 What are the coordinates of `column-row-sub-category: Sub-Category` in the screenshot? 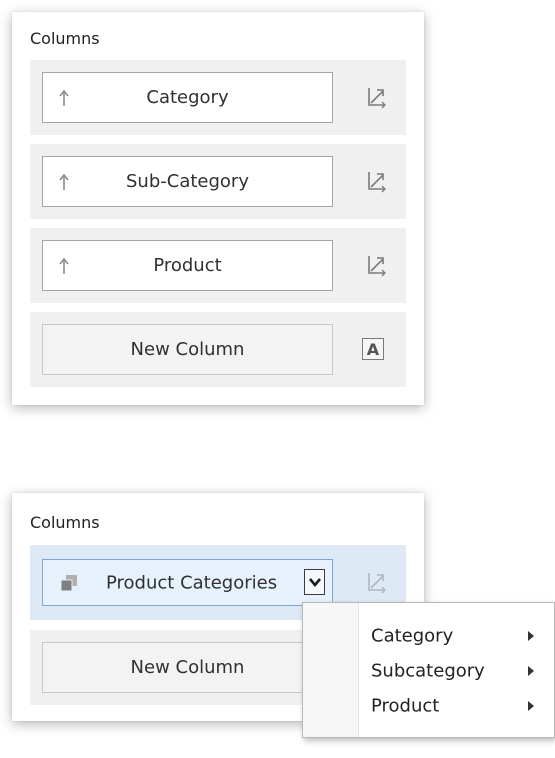 It's located at (218, 181).